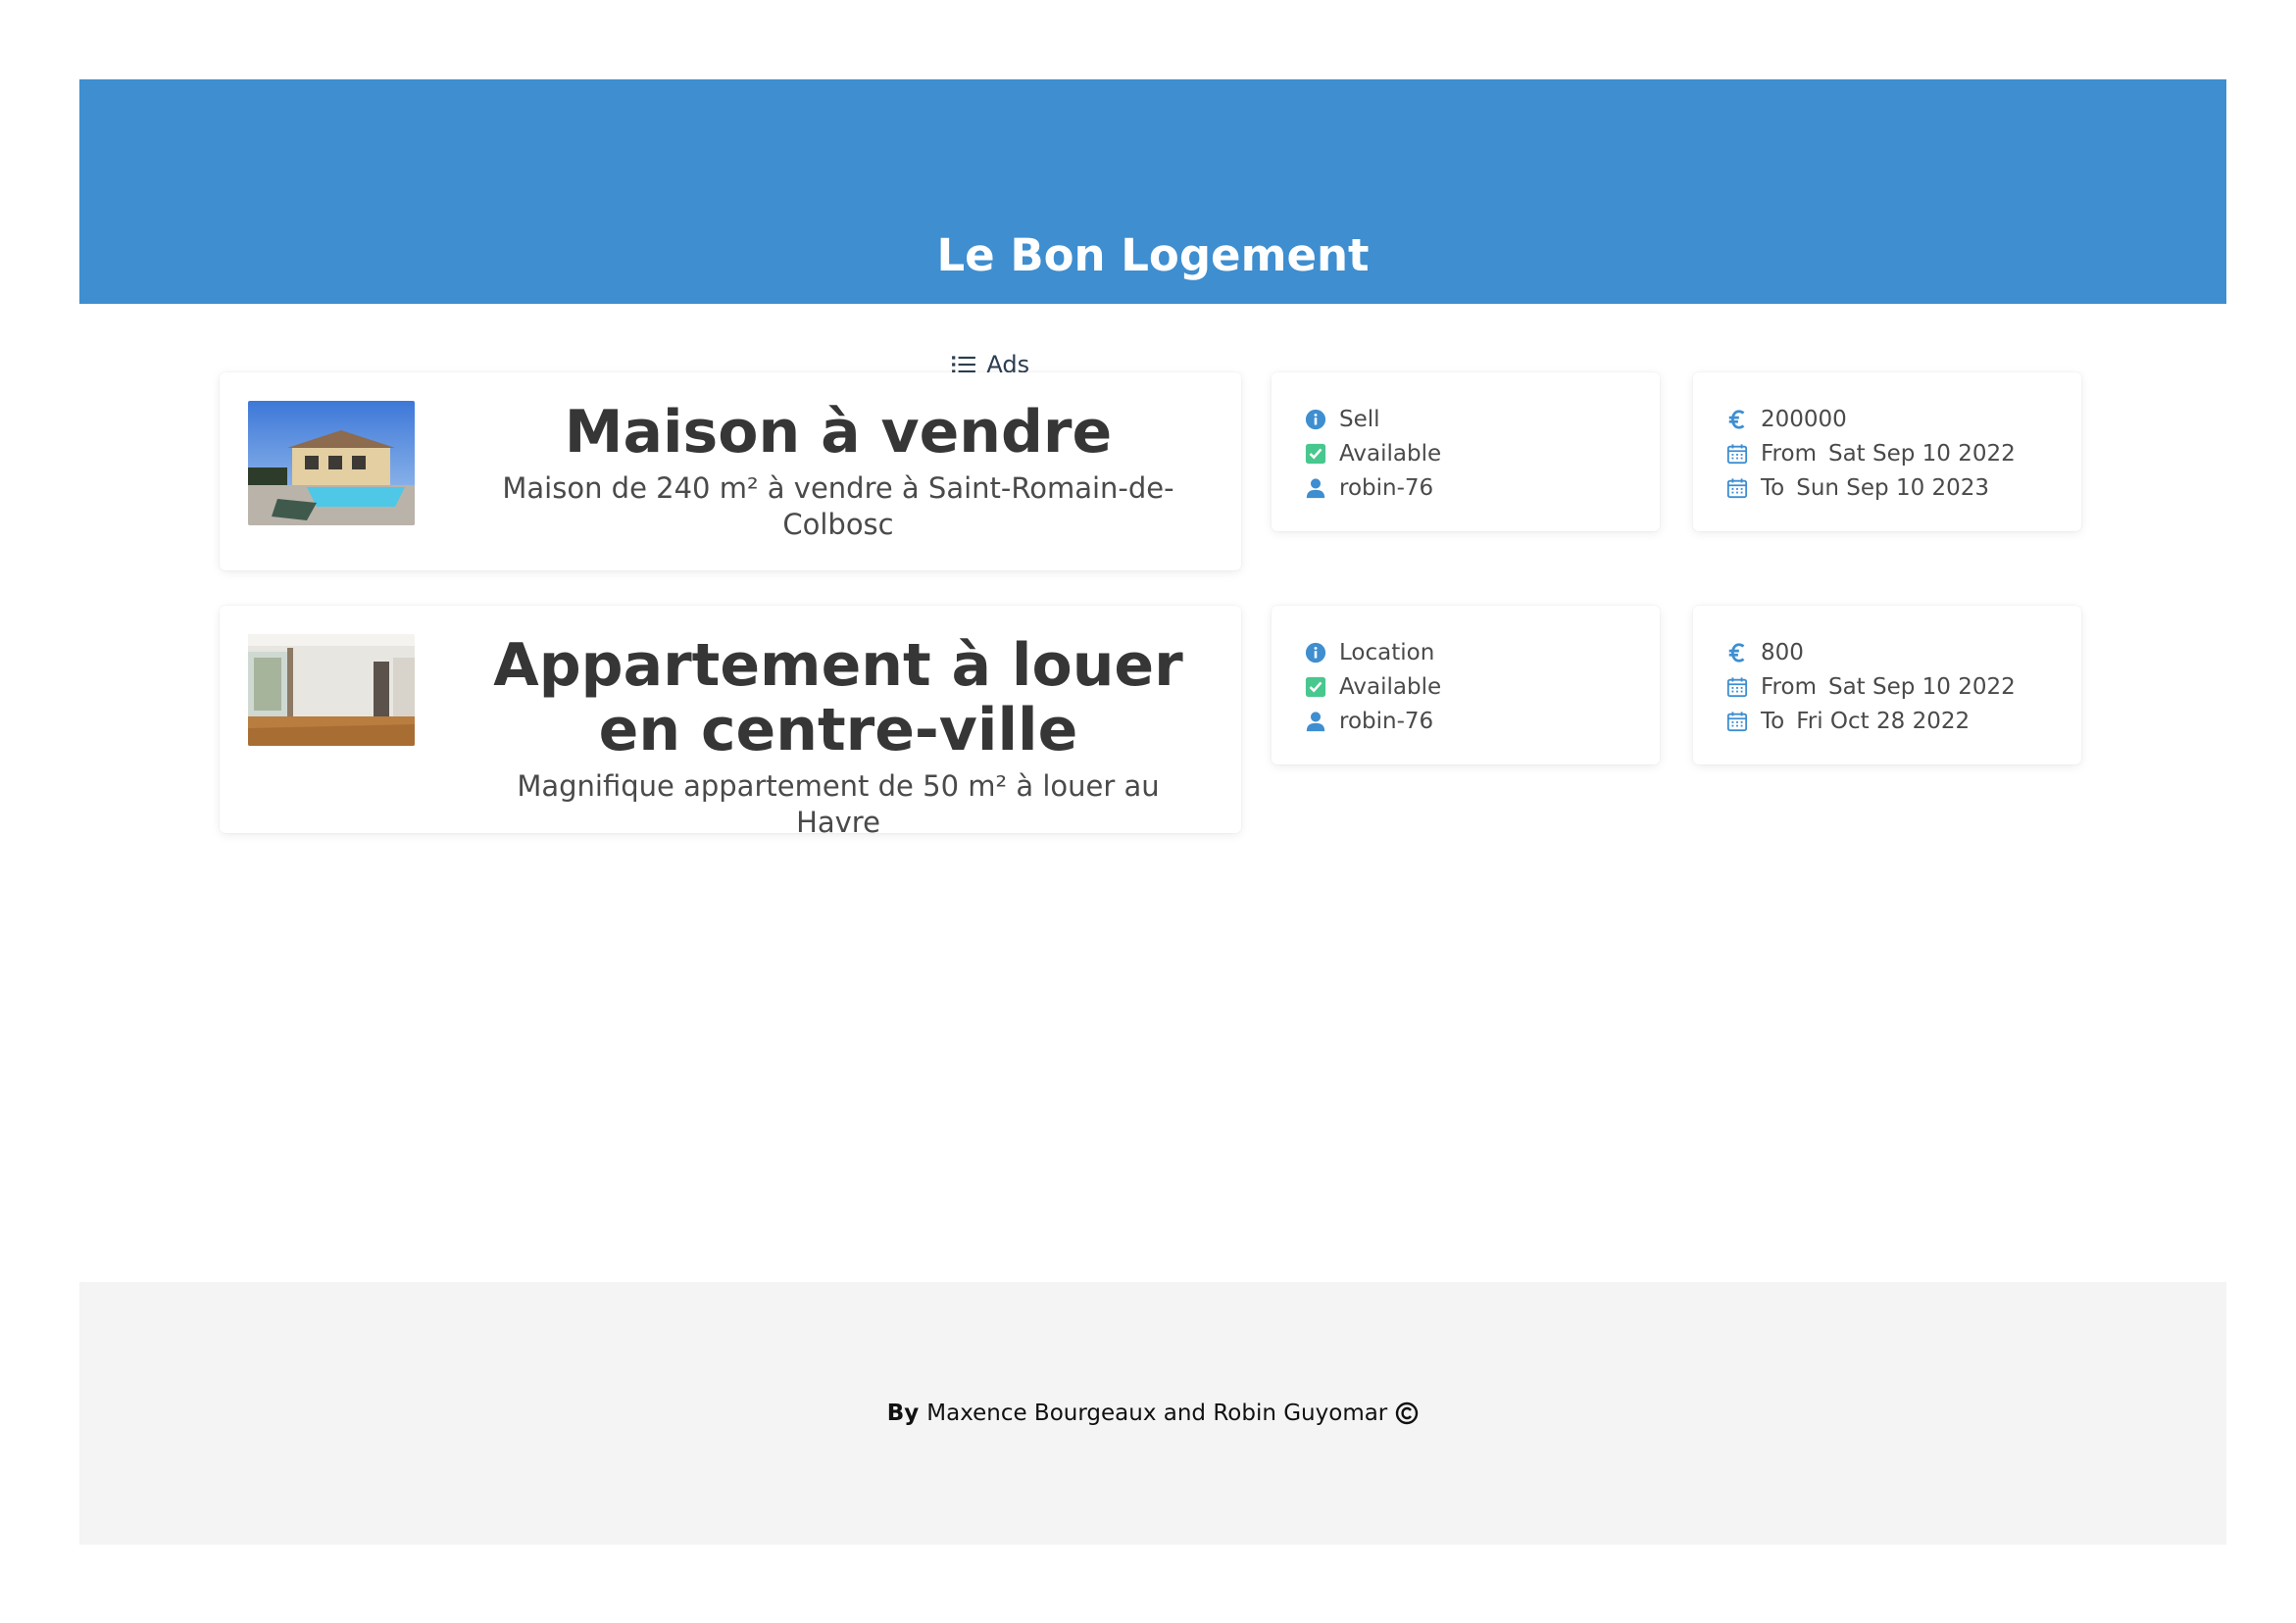 This screenshot has height=1623, width=2296. I want to click on ad-to-value: Fri Oct 28 2022, so click(1883, 721).